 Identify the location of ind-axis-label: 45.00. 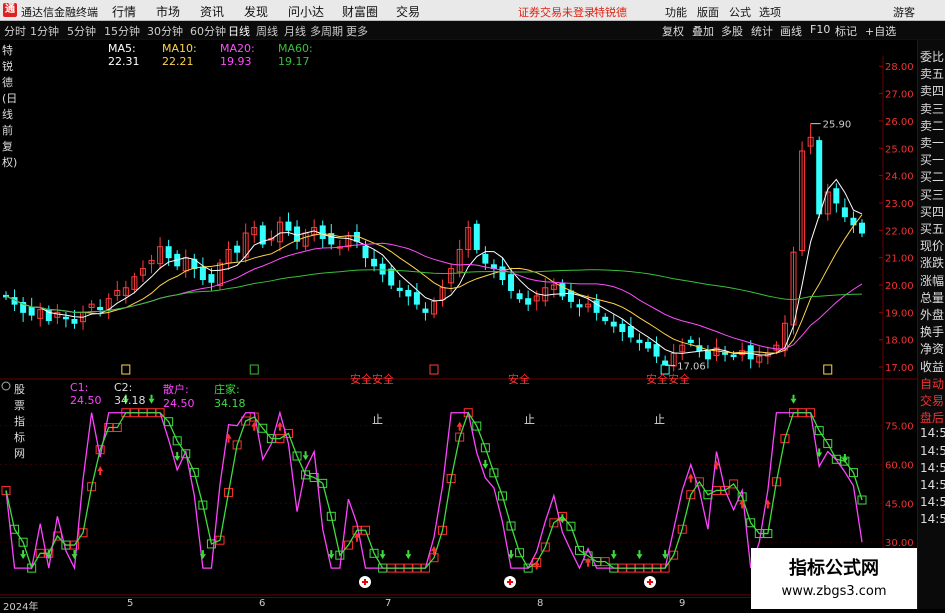
(899, 504).